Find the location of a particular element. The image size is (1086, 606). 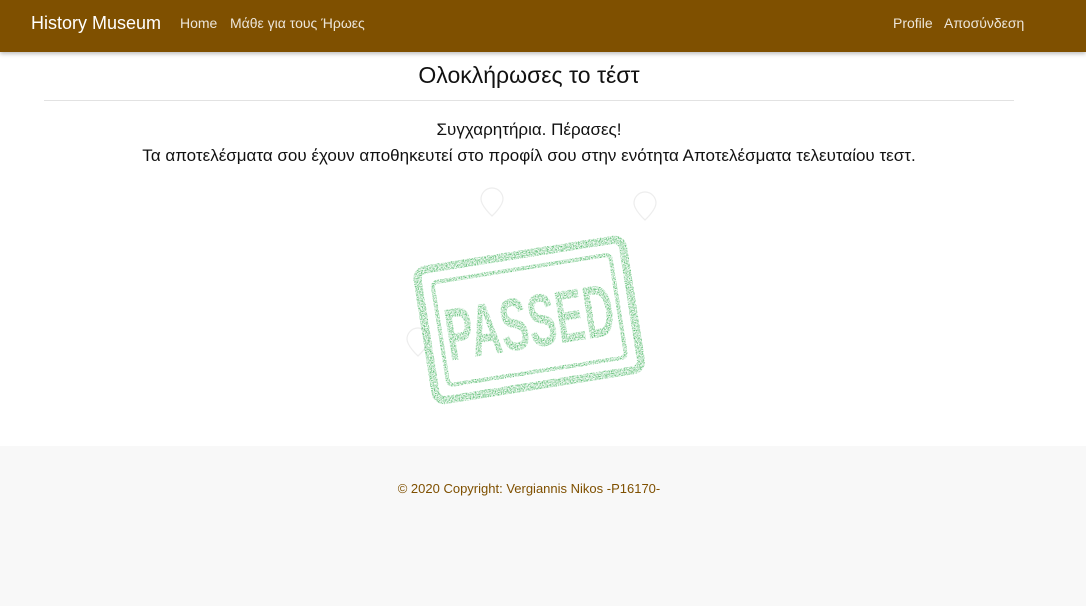

passed-stamp-graphic: PASSED is located at coordinates (531, 296).